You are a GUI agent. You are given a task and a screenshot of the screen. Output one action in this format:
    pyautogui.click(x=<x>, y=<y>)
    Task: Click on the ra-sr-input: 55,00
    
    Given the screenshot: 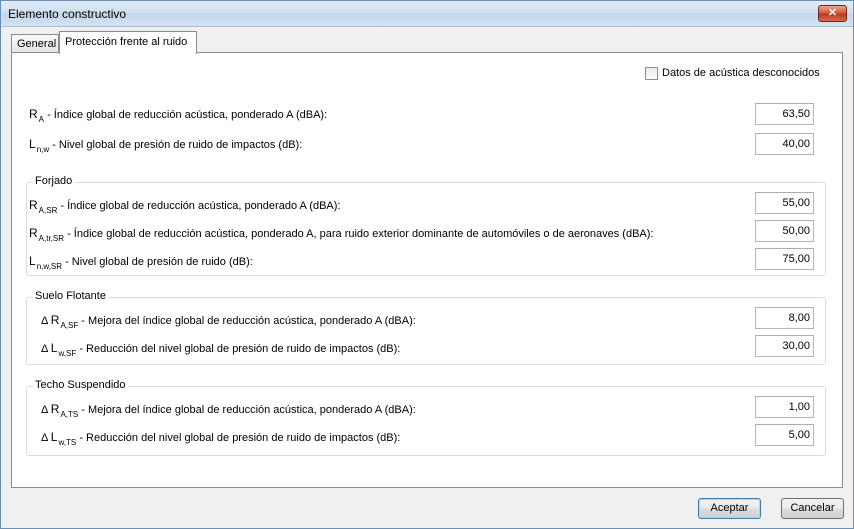 What is the action you would take?
    pyautogui.click(x=784, y=203)
    